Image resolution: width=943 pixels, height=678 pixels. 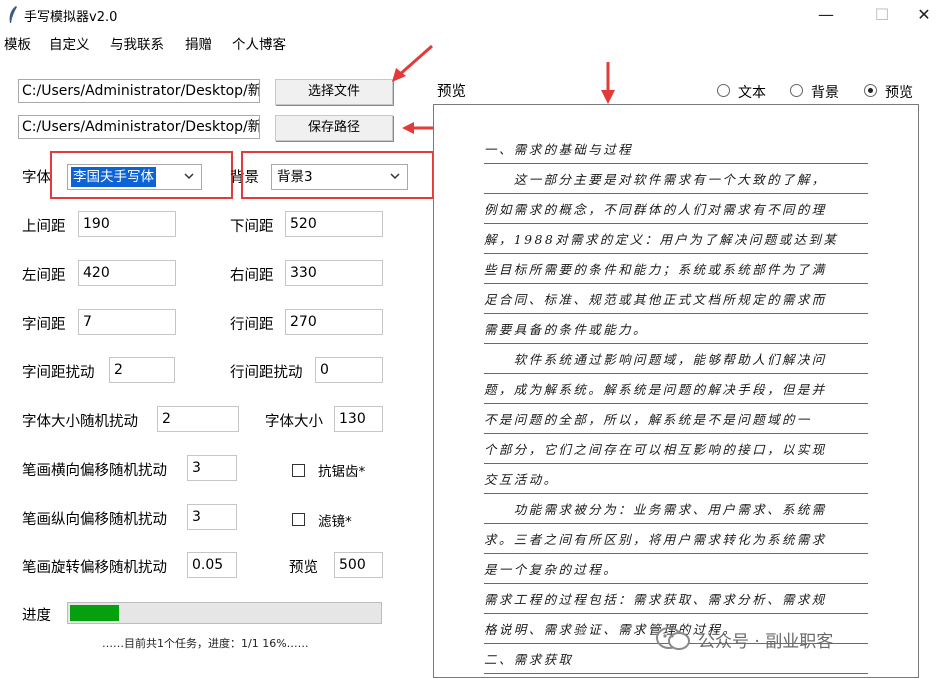 What do you see at coordinates (676, 331) in the screenshot?
I see `handwritten-line: 需要具备的条件或能力。` at bounding box center [676, 331].